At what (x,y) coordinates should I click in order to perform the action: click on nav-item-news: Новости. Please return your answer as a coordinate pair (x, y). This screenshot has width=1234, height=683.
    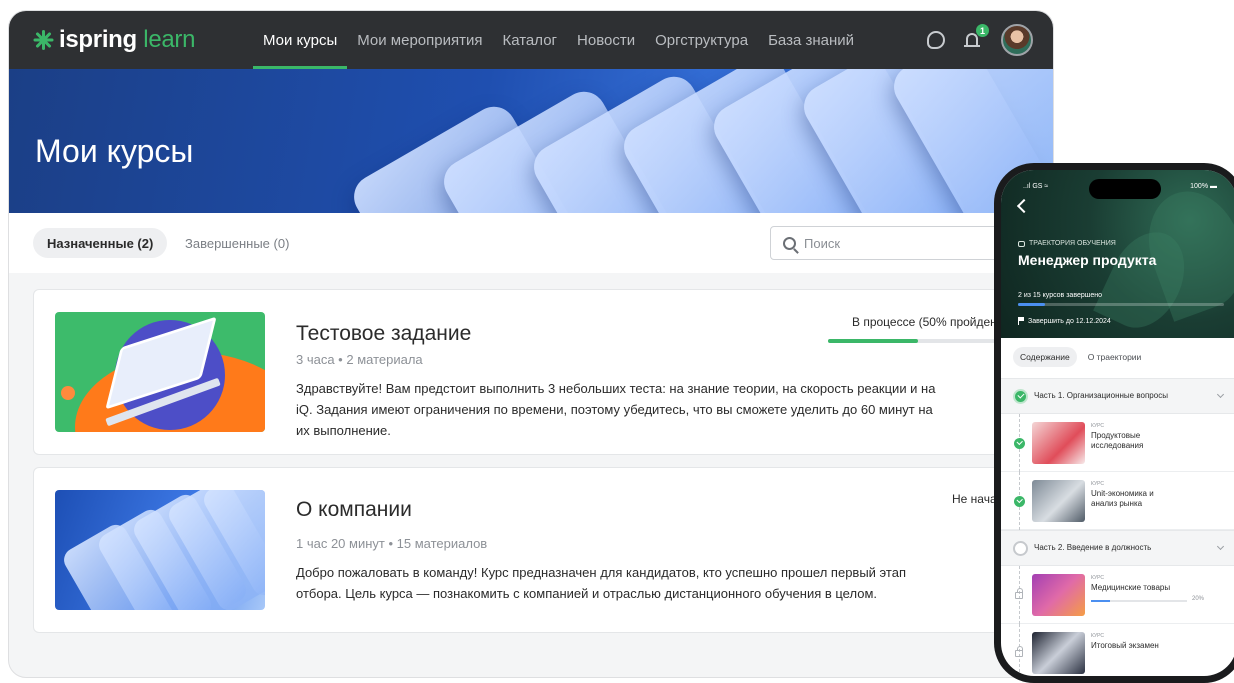
    Looking at the image, I should click on (606, 40).